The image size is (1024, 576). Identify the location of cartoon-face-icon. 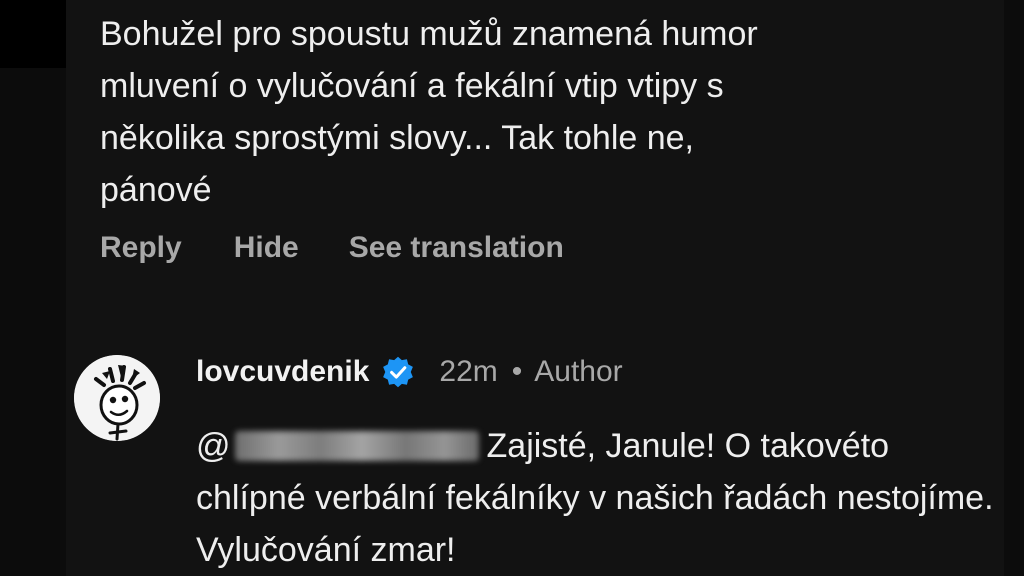
(117, 398).